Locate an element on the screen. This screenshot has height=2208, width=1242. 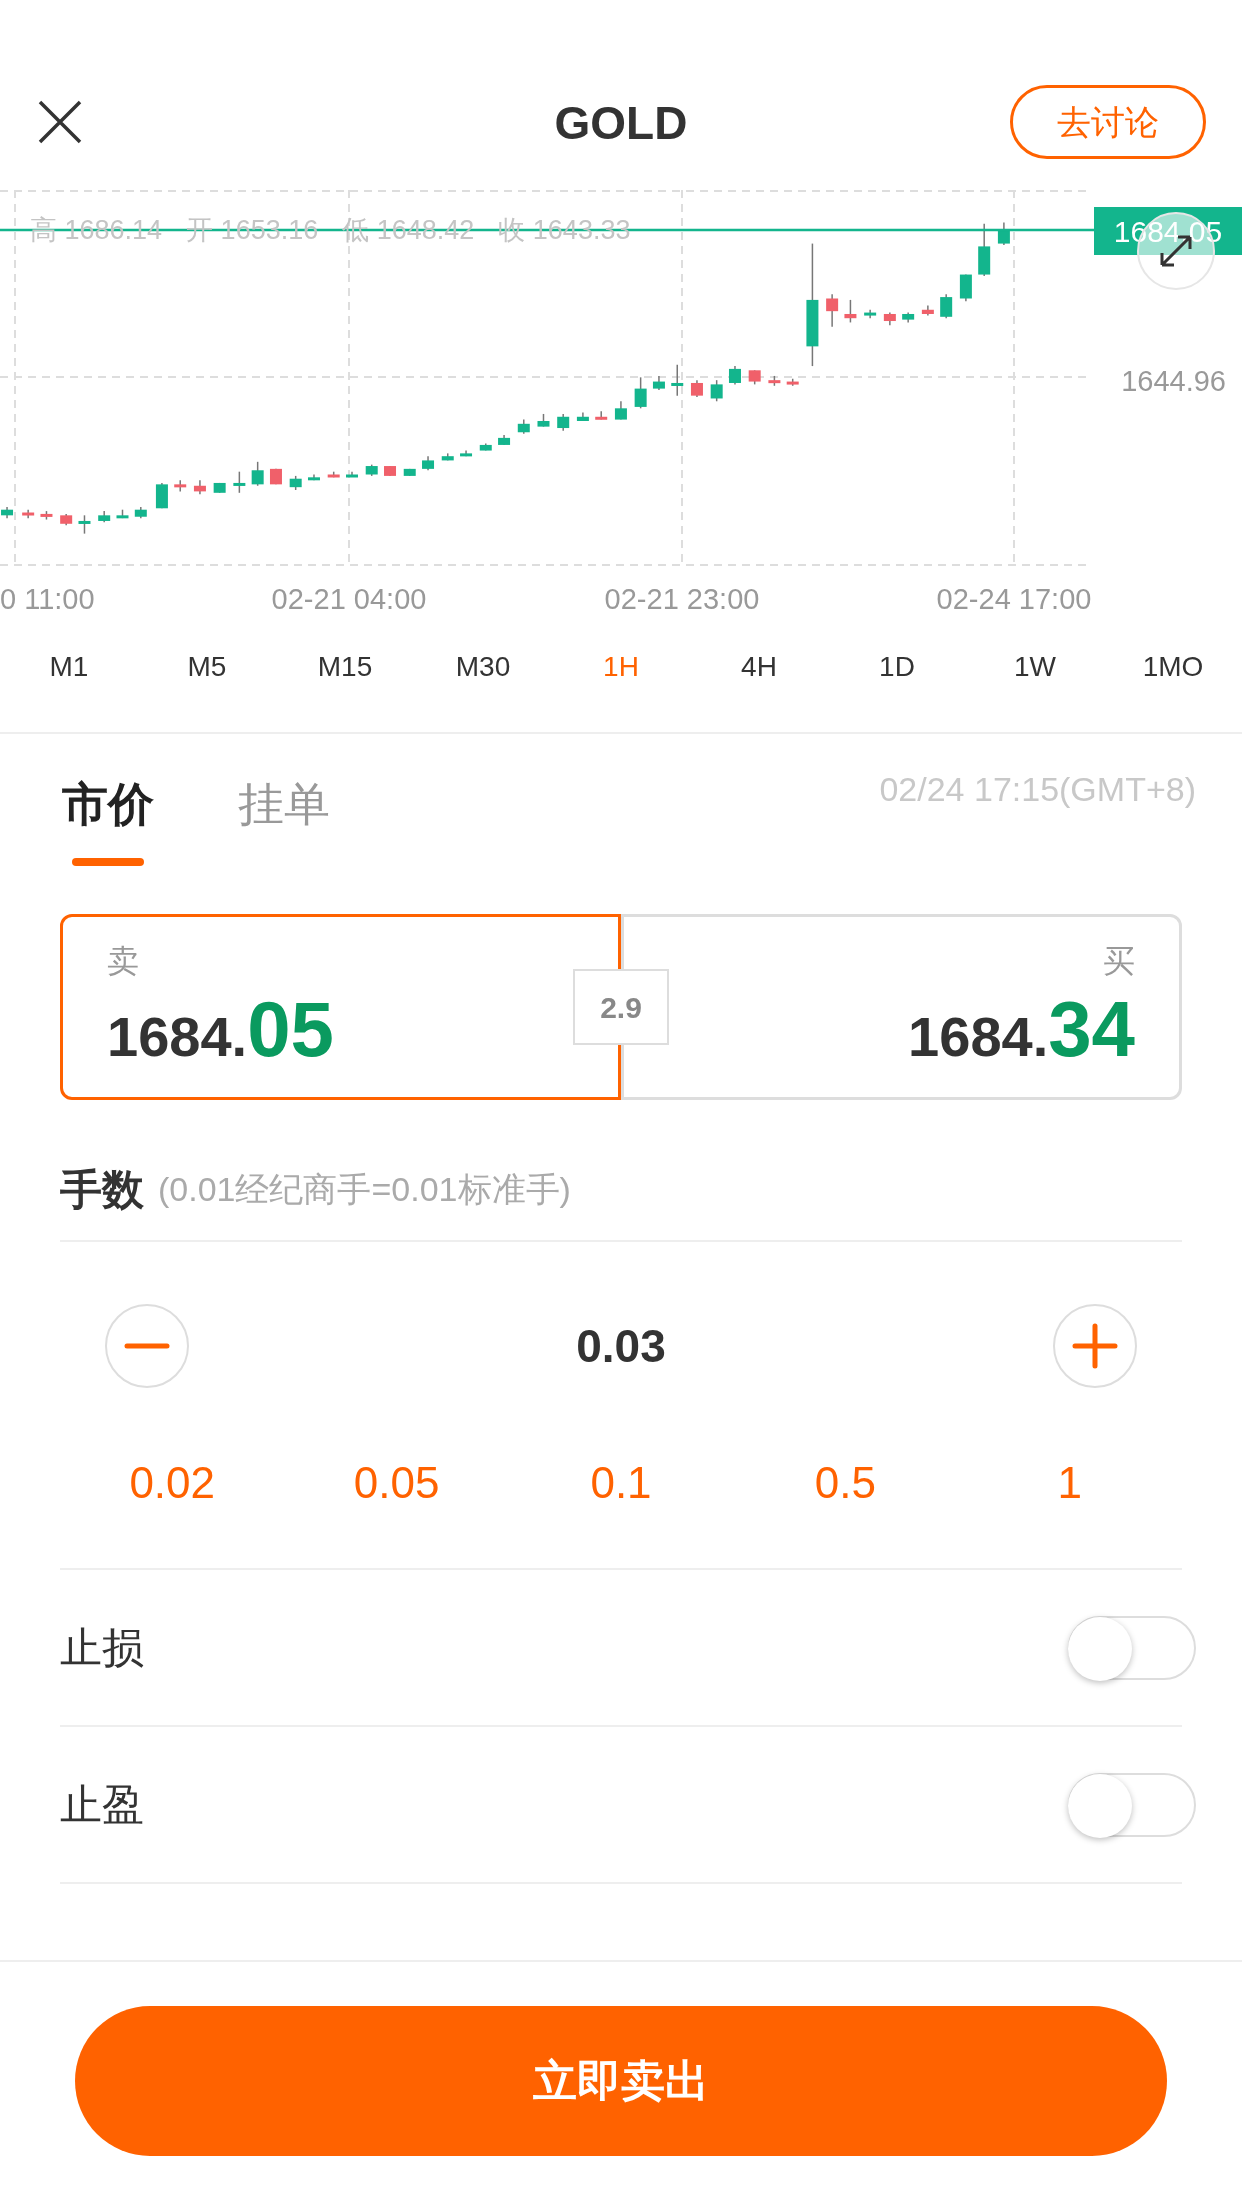
timeframe-tab: 1MO is located at coordinates (1173, 667).